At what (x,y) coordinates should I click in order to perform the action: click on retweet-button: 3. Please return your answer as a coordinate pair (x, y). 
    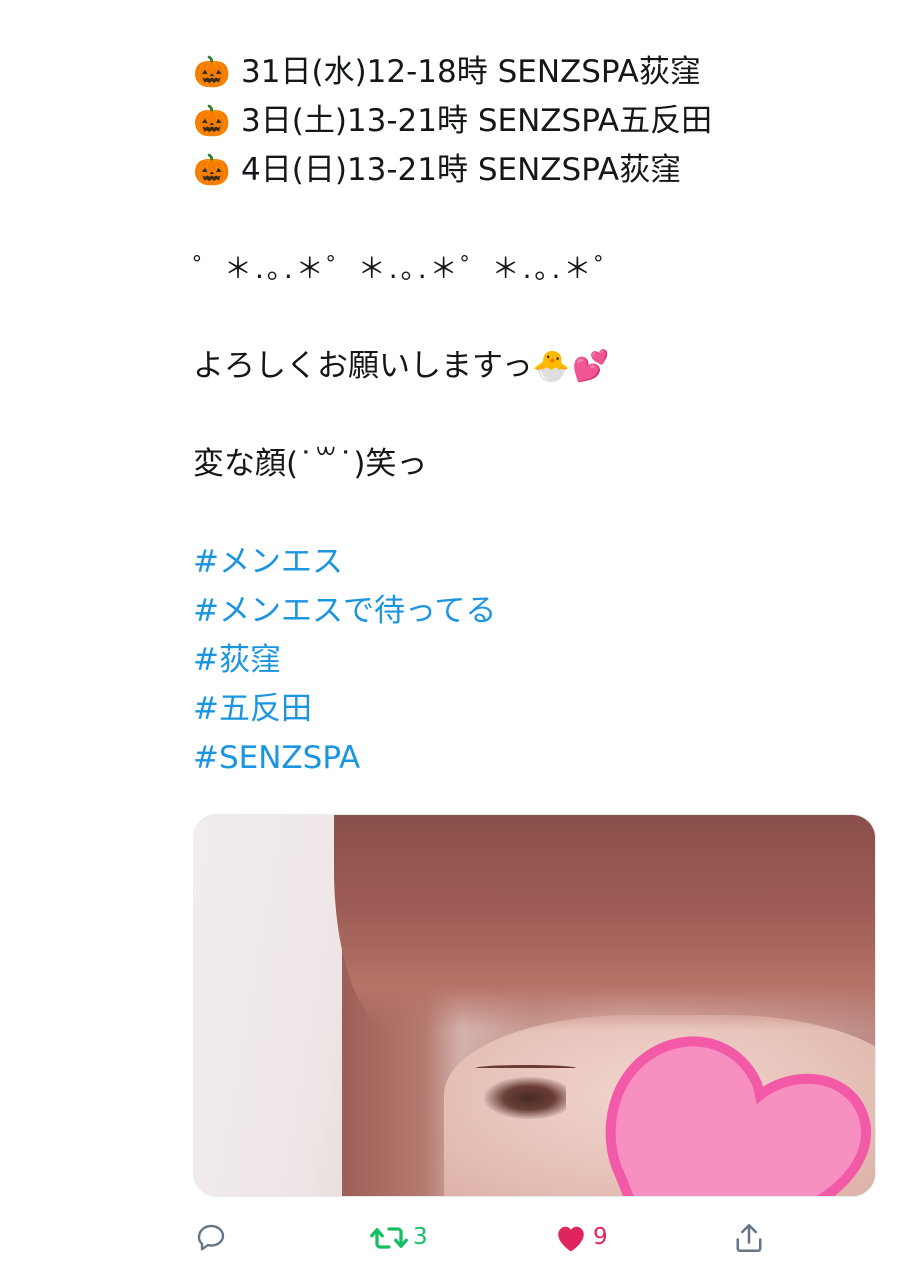
    Looking at the image, I should click on (398, 1237).